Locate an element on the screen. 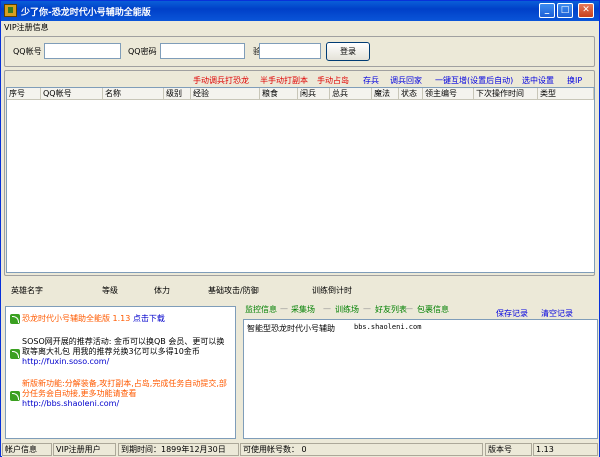  change-ip-link: 换IP is located at coordinates (574, 80).